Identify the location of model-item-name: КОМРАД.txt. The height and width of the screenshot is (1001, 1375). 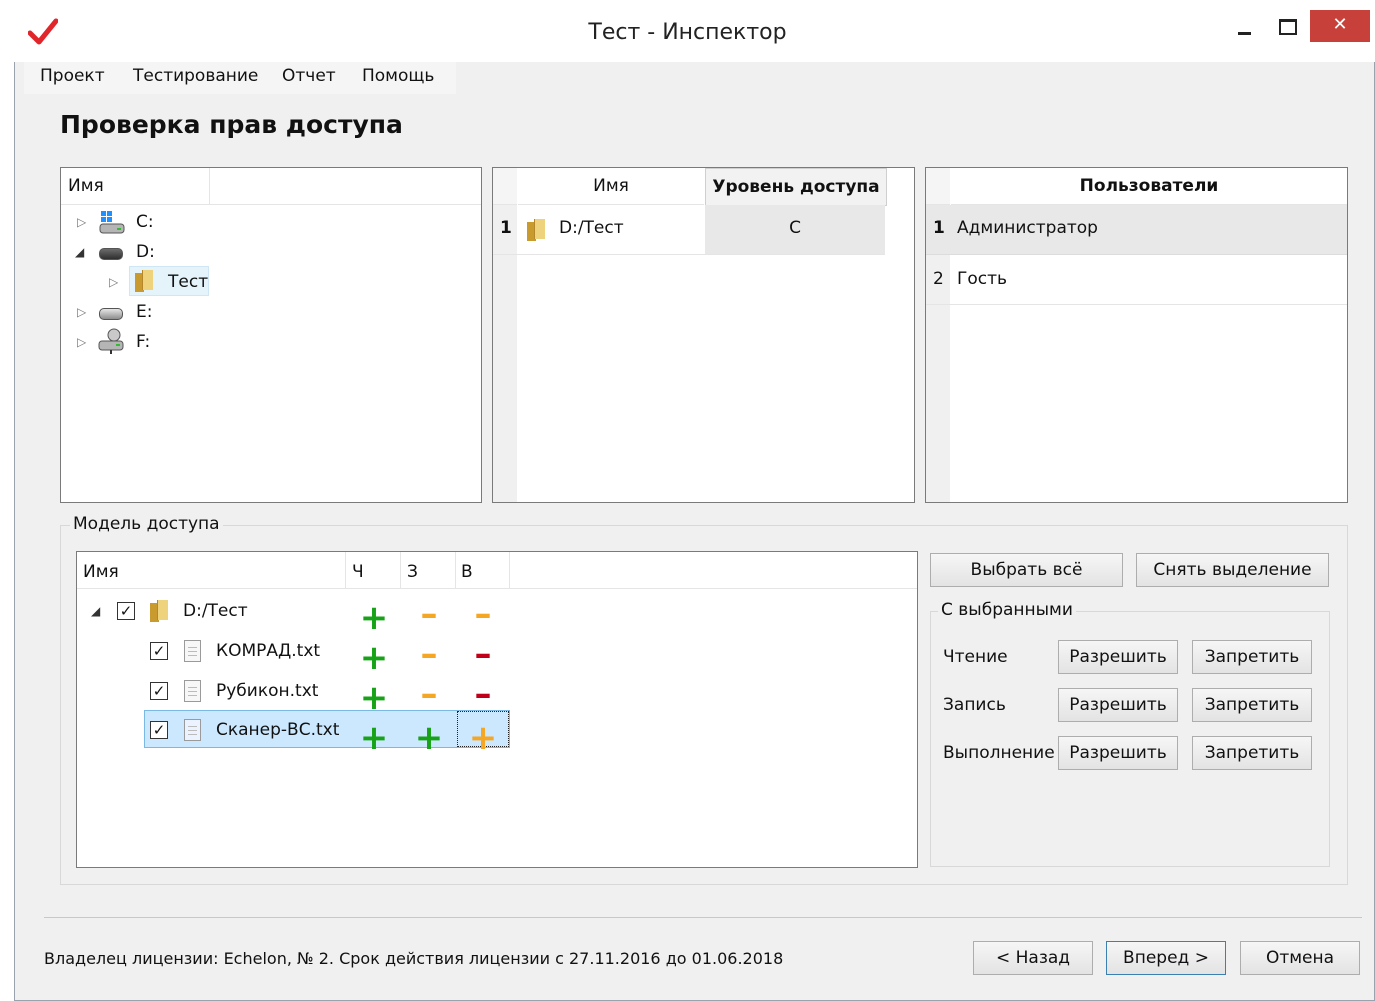
(268, 651).